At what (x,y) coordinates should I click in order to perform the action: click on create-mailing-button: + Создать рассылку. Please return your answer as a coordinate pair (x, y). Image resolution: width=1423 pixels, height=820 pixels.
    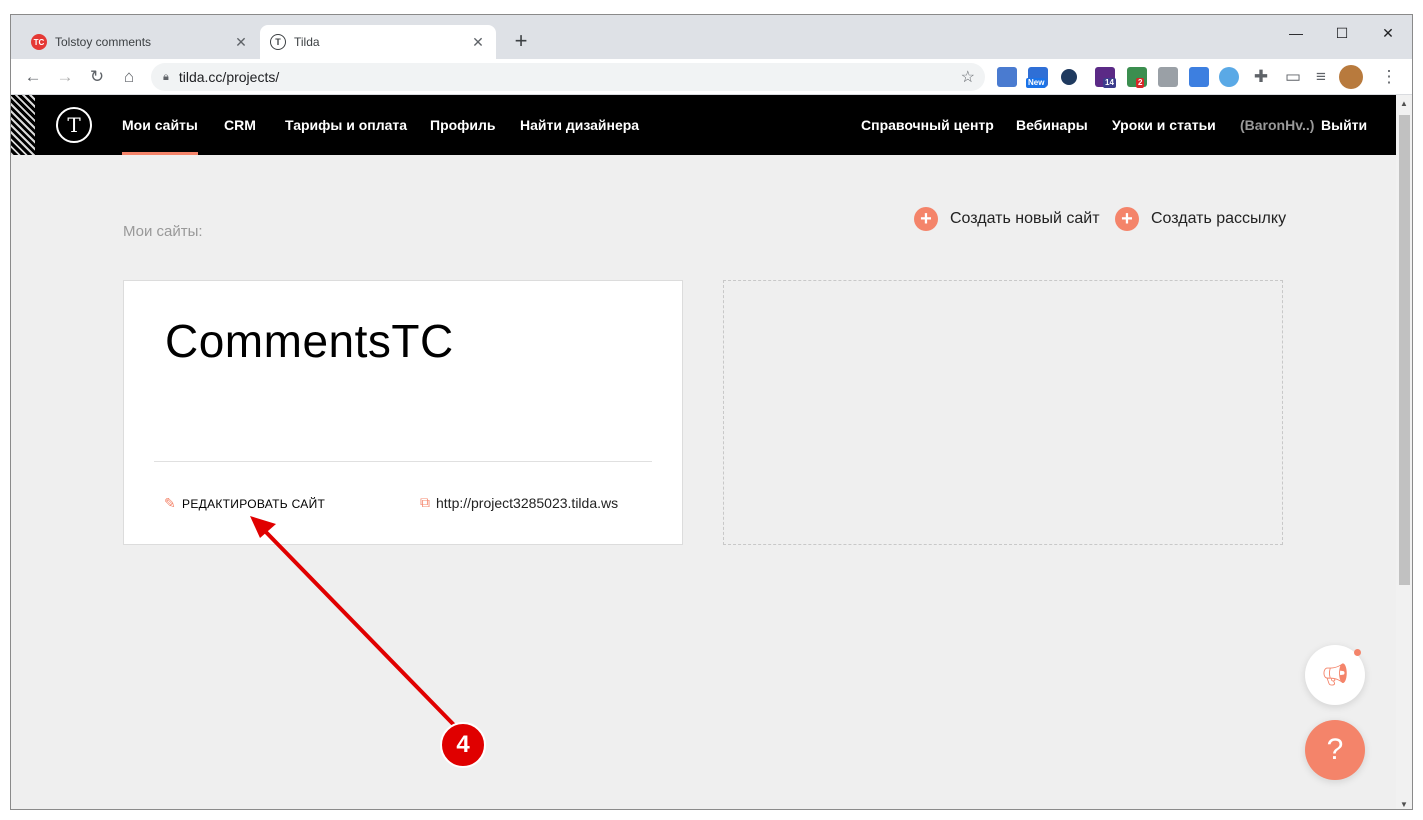
    Looking at the image, I should click on (1200, 219).